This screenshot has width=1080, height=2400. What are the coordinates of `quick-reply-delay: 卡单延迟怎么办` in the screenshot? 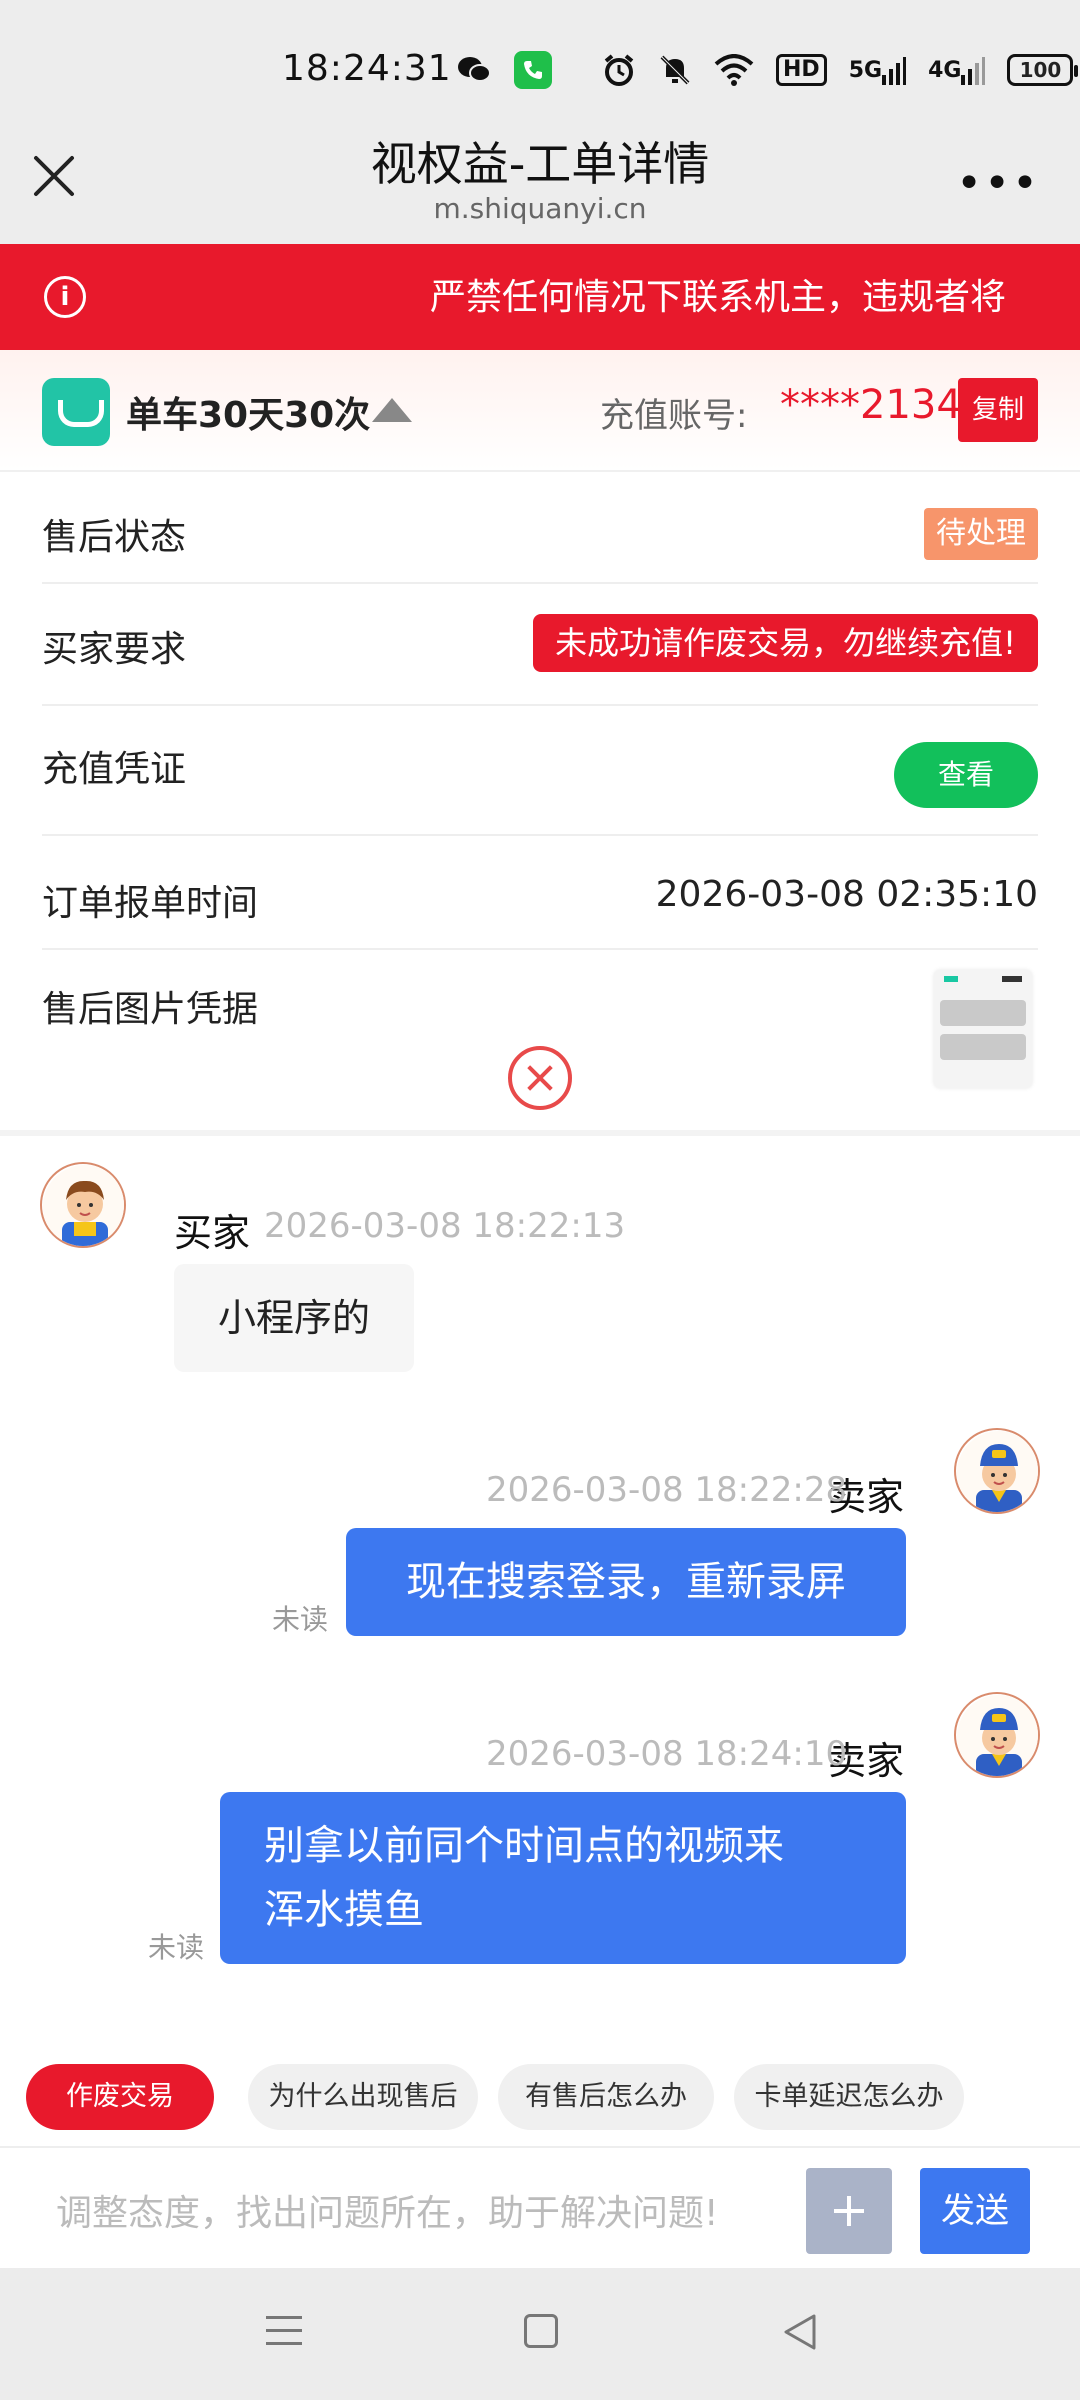 It's located at (849, 2097).